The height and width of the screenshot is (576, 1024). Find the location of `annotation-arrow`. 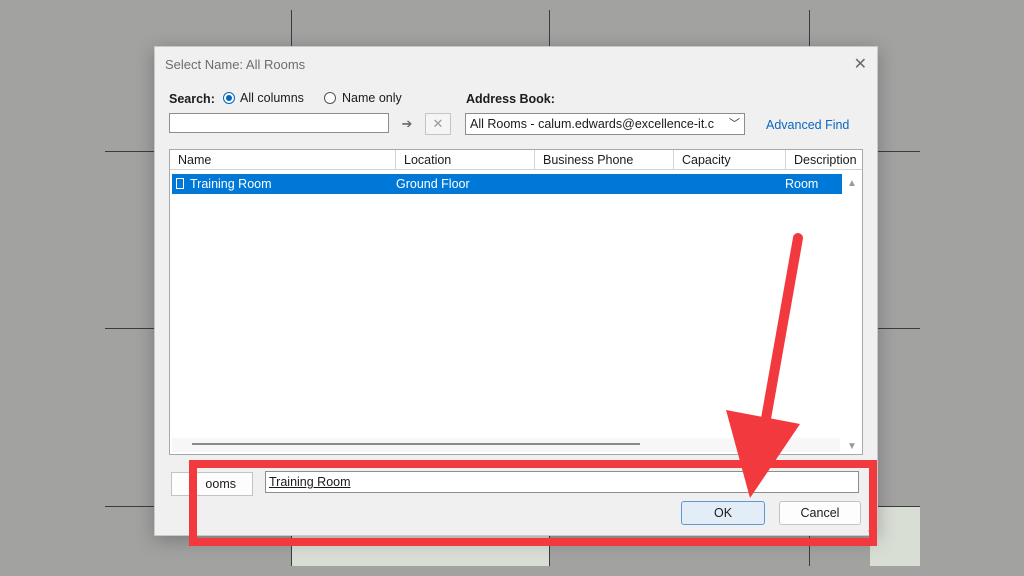

annotation-arrow is located at coordinates (764, 365).